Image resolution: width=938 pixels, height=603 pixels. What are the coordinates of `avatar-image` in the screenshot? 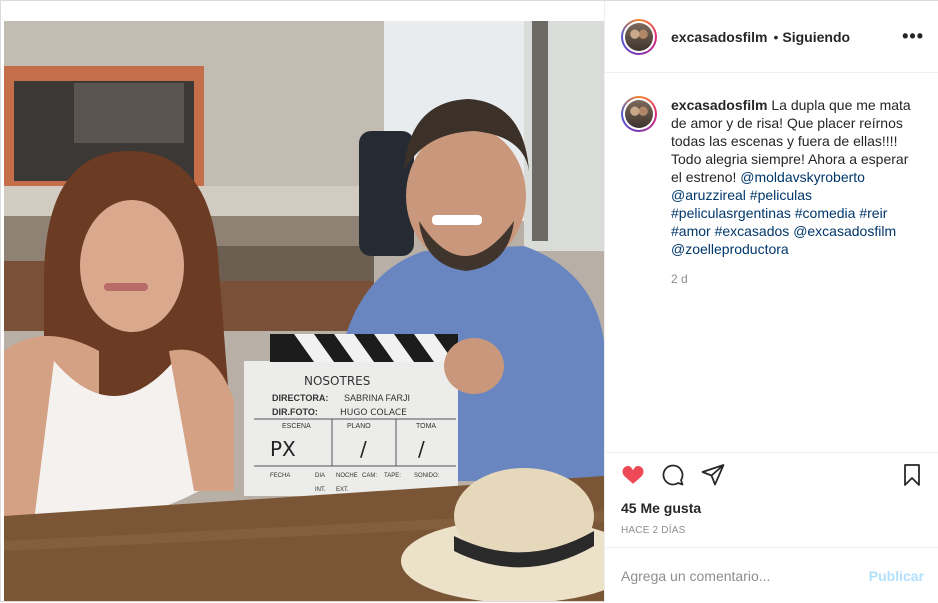 It's located at (639, 36).